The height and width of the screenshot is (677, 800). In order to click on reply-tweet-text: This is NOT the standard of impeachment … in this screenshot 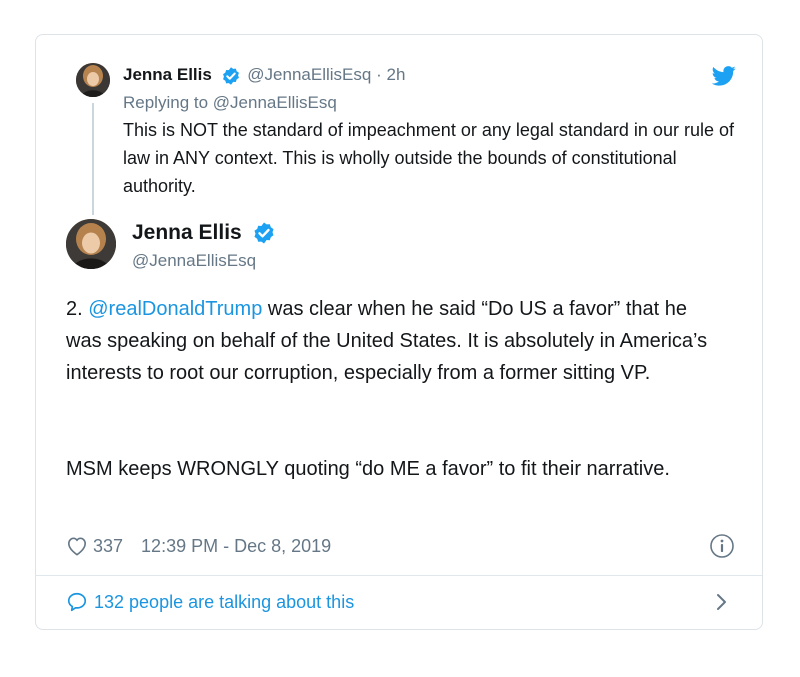, I will do `click(428, 158)`.